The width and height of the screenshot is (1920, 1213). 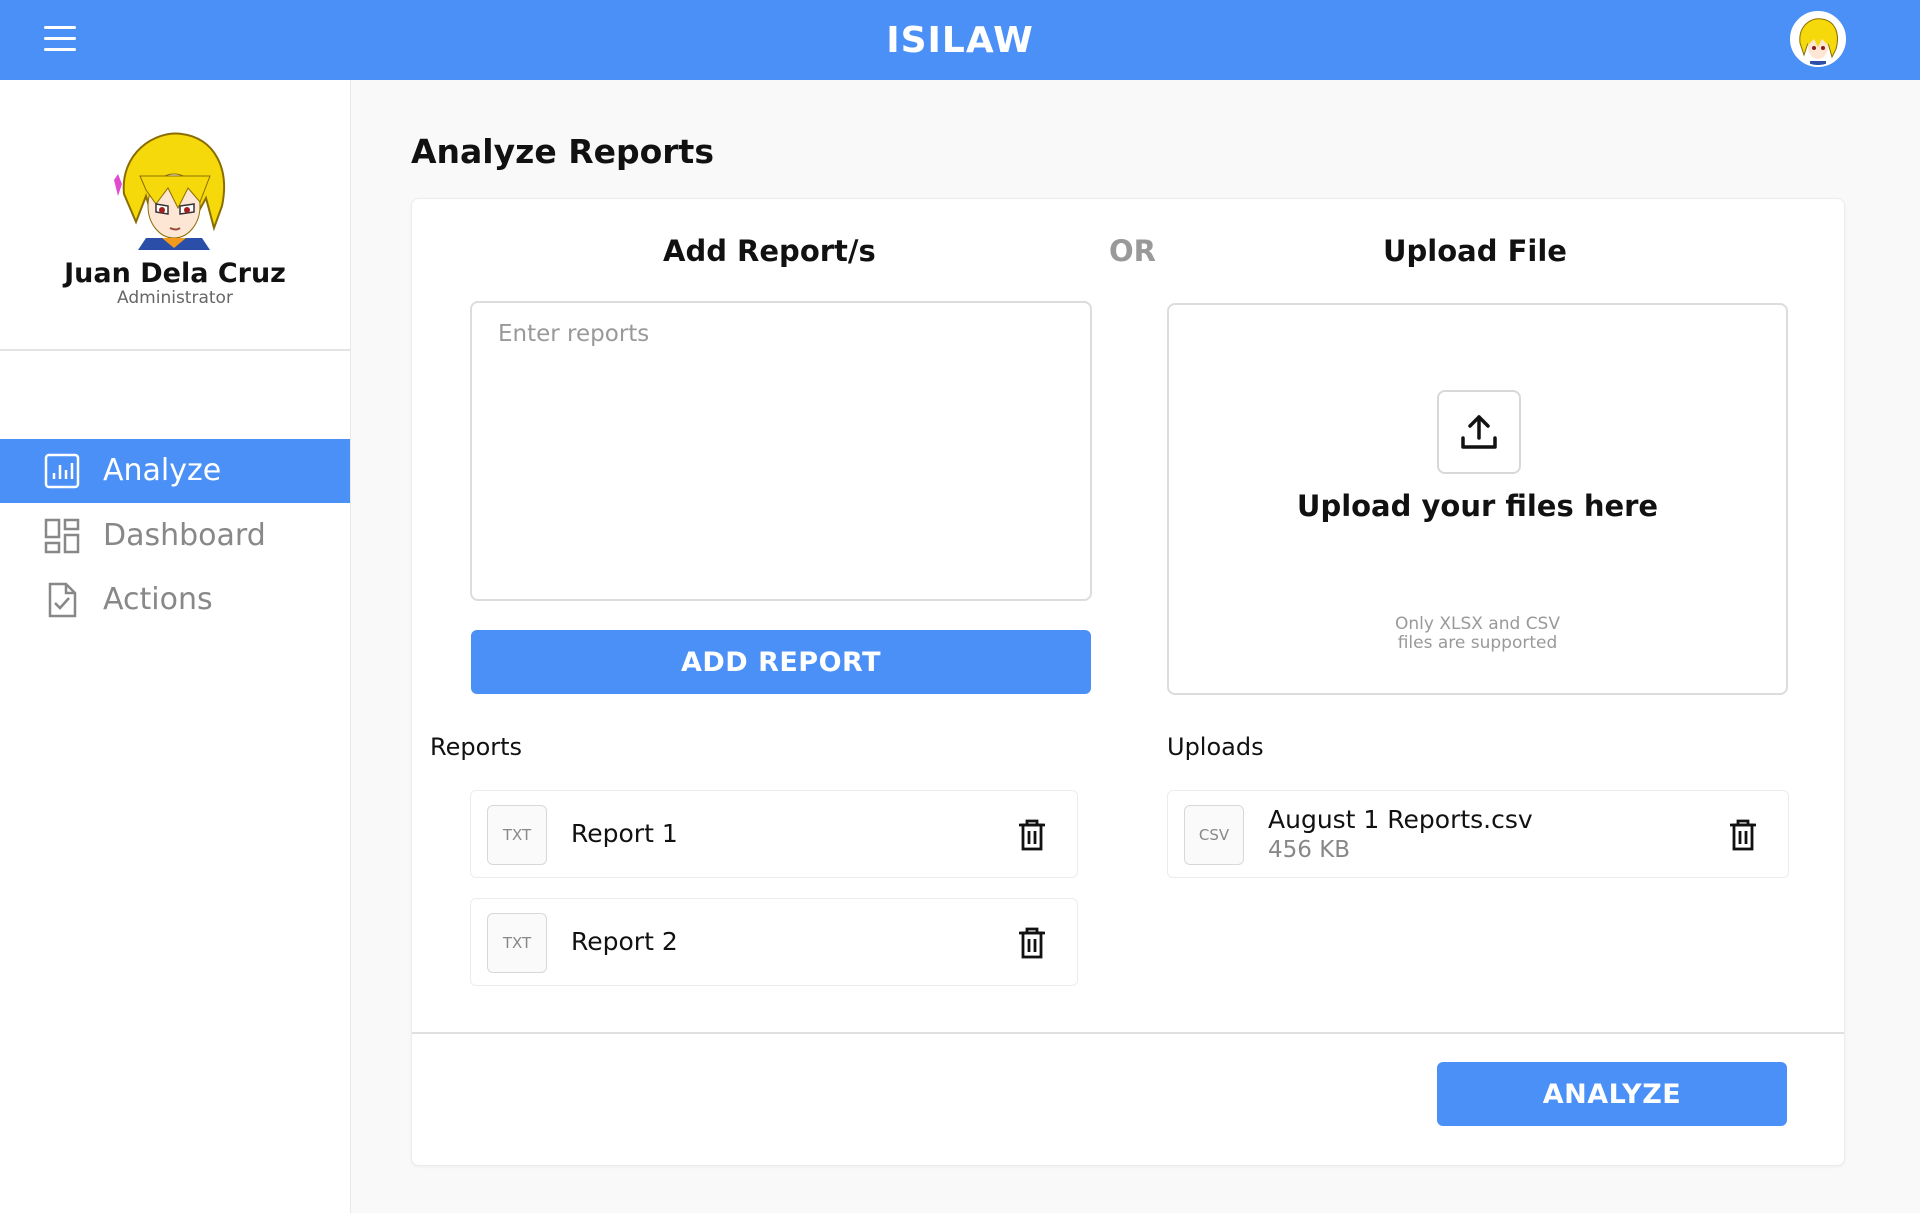 I want to click on sidebar-item-analyze: Analyze, so click(x=175, y=471).